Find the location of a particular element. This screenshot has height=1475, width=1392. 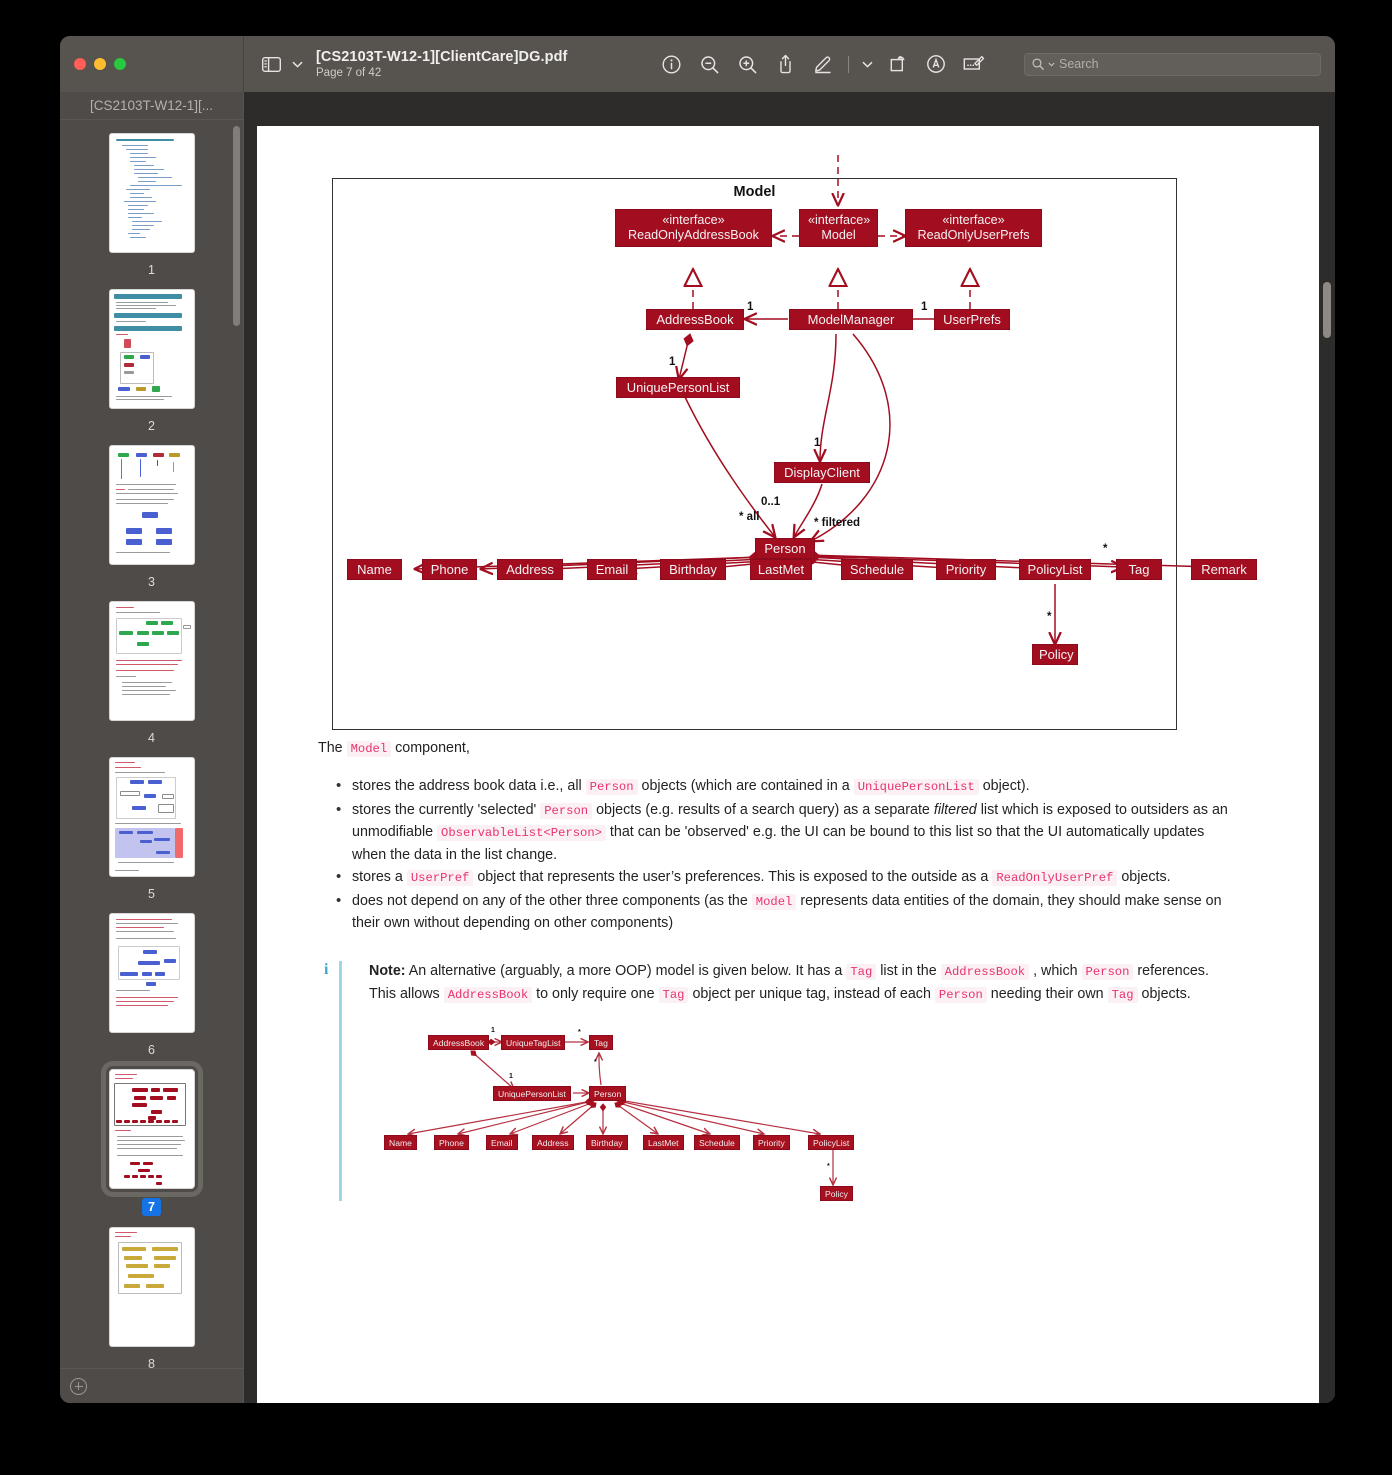

text: , which is located at coordinates (1055, 971).